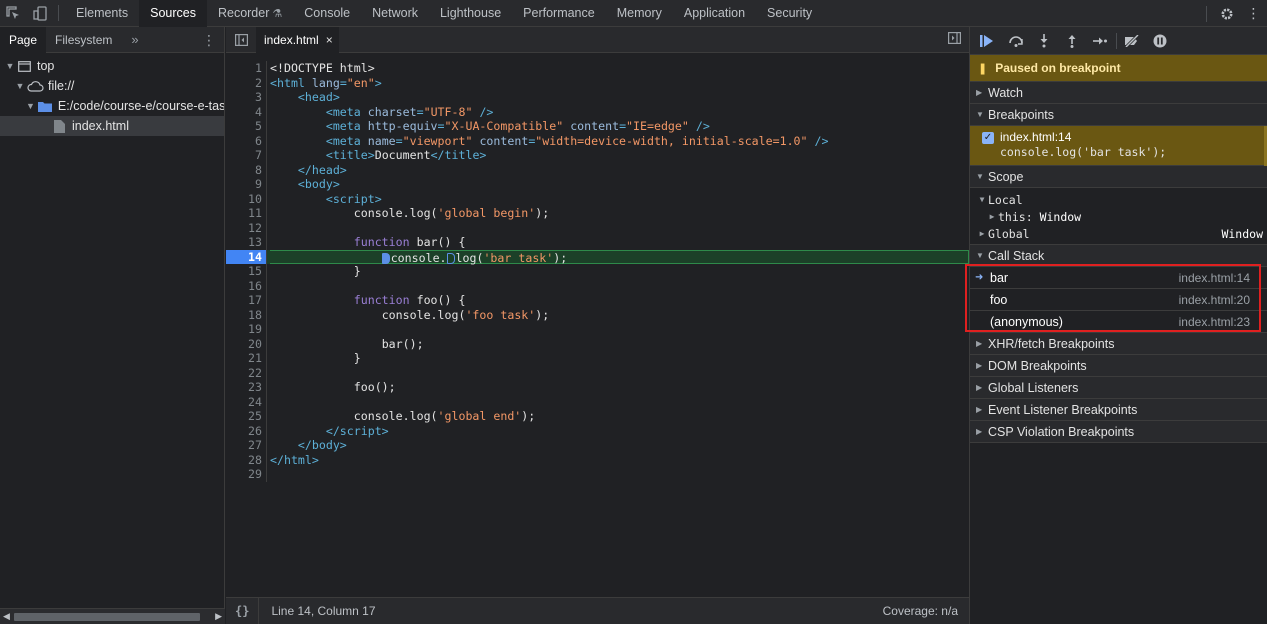  Describe the element at coordinates (329, 40) in the screenshot. I see `close-icon: ×` at that location.